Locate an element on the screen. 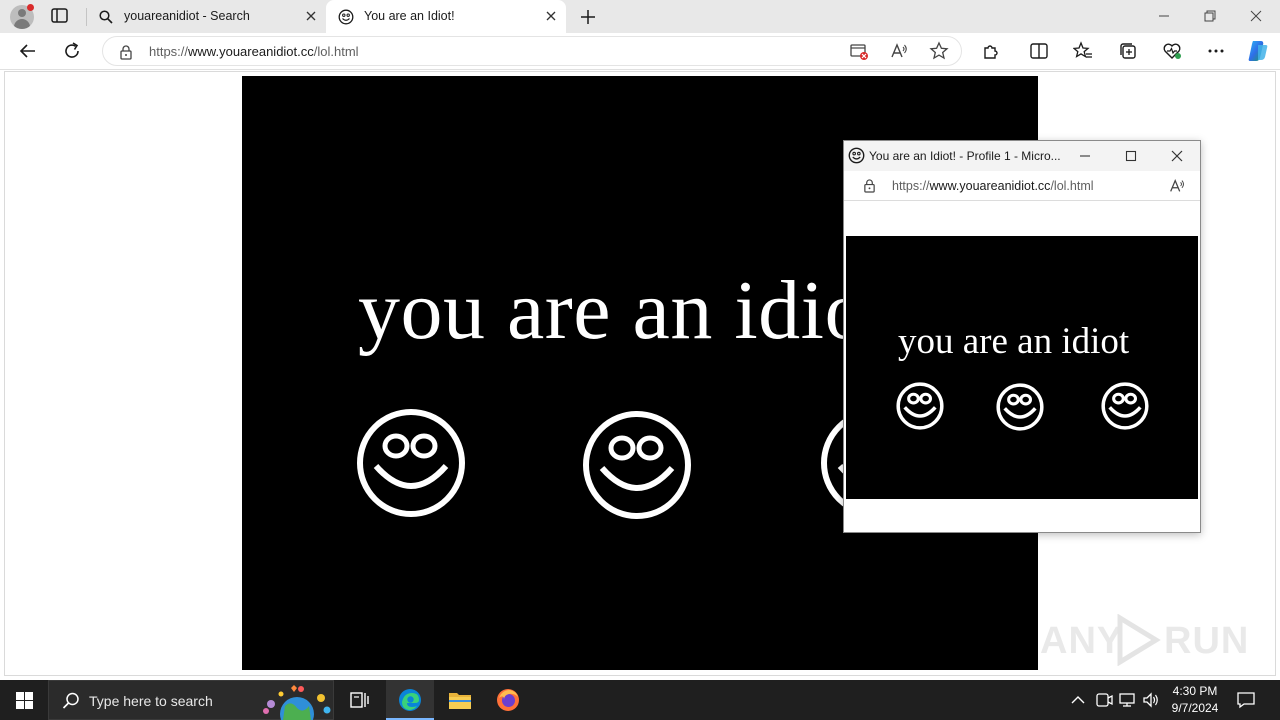  favorite-star-icon is located at coordinates (939, 51).